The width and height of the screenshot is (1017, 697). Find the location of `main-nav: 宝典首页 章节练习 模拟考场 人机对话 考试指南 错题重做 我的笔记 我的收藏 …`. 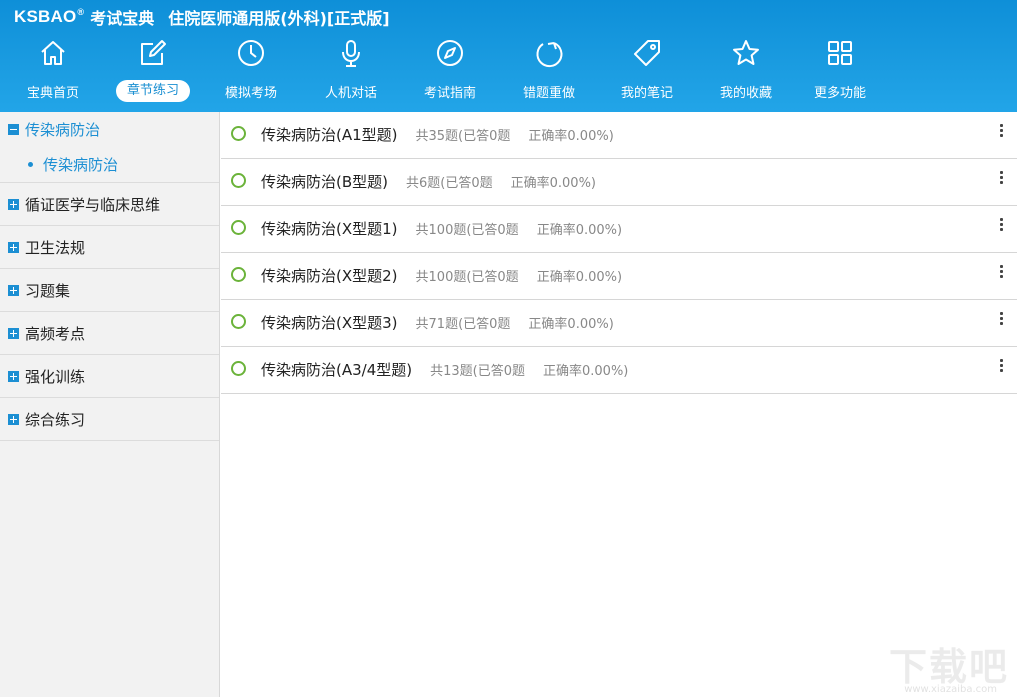

main-nav: 宝典首页 章节练习 模拟考场 人机对话 考试指南 错题重做 我的笔记 我的收藏 … is located at coordinates (508, 70).